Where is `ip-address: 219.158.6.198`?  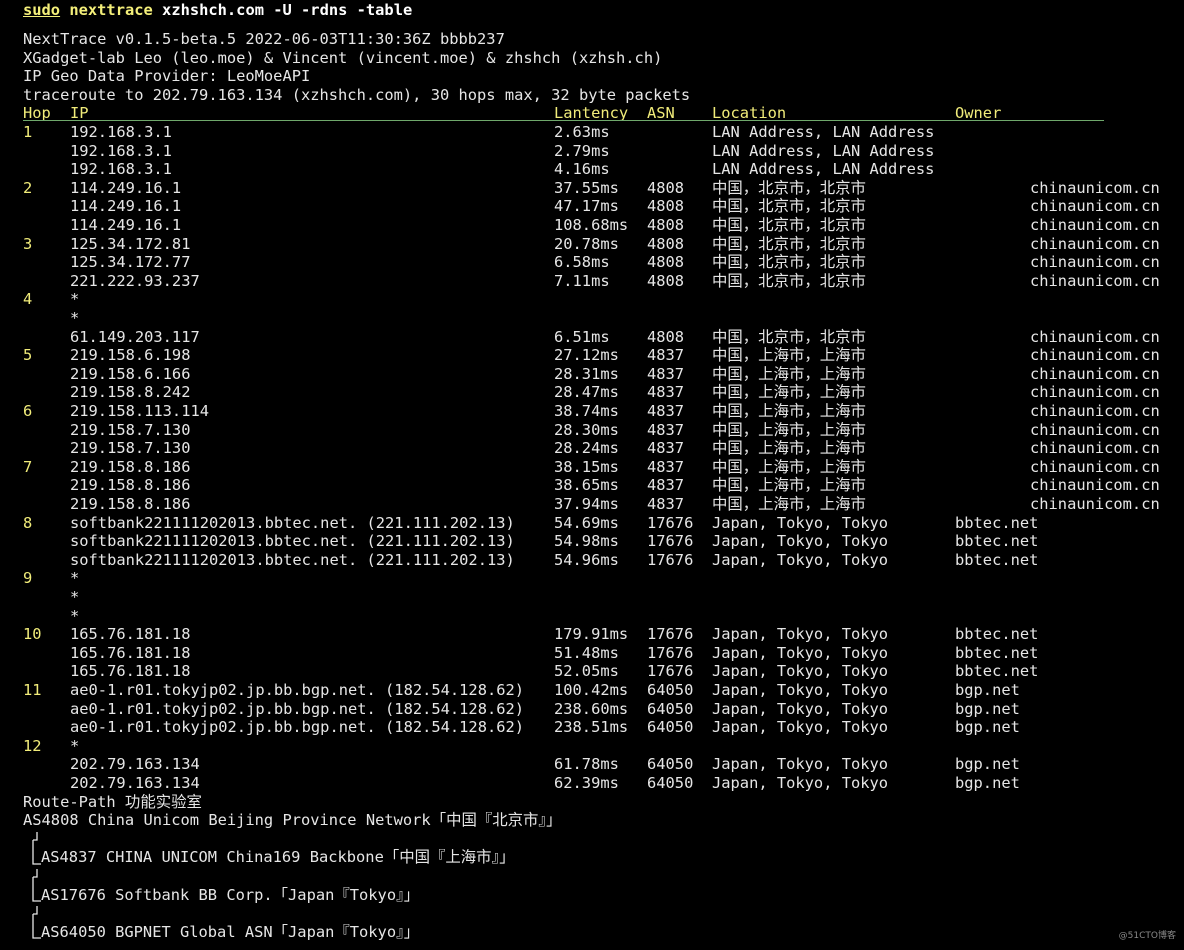 ip-address: 219.158.6.198 is located at coordinates (130, 355).